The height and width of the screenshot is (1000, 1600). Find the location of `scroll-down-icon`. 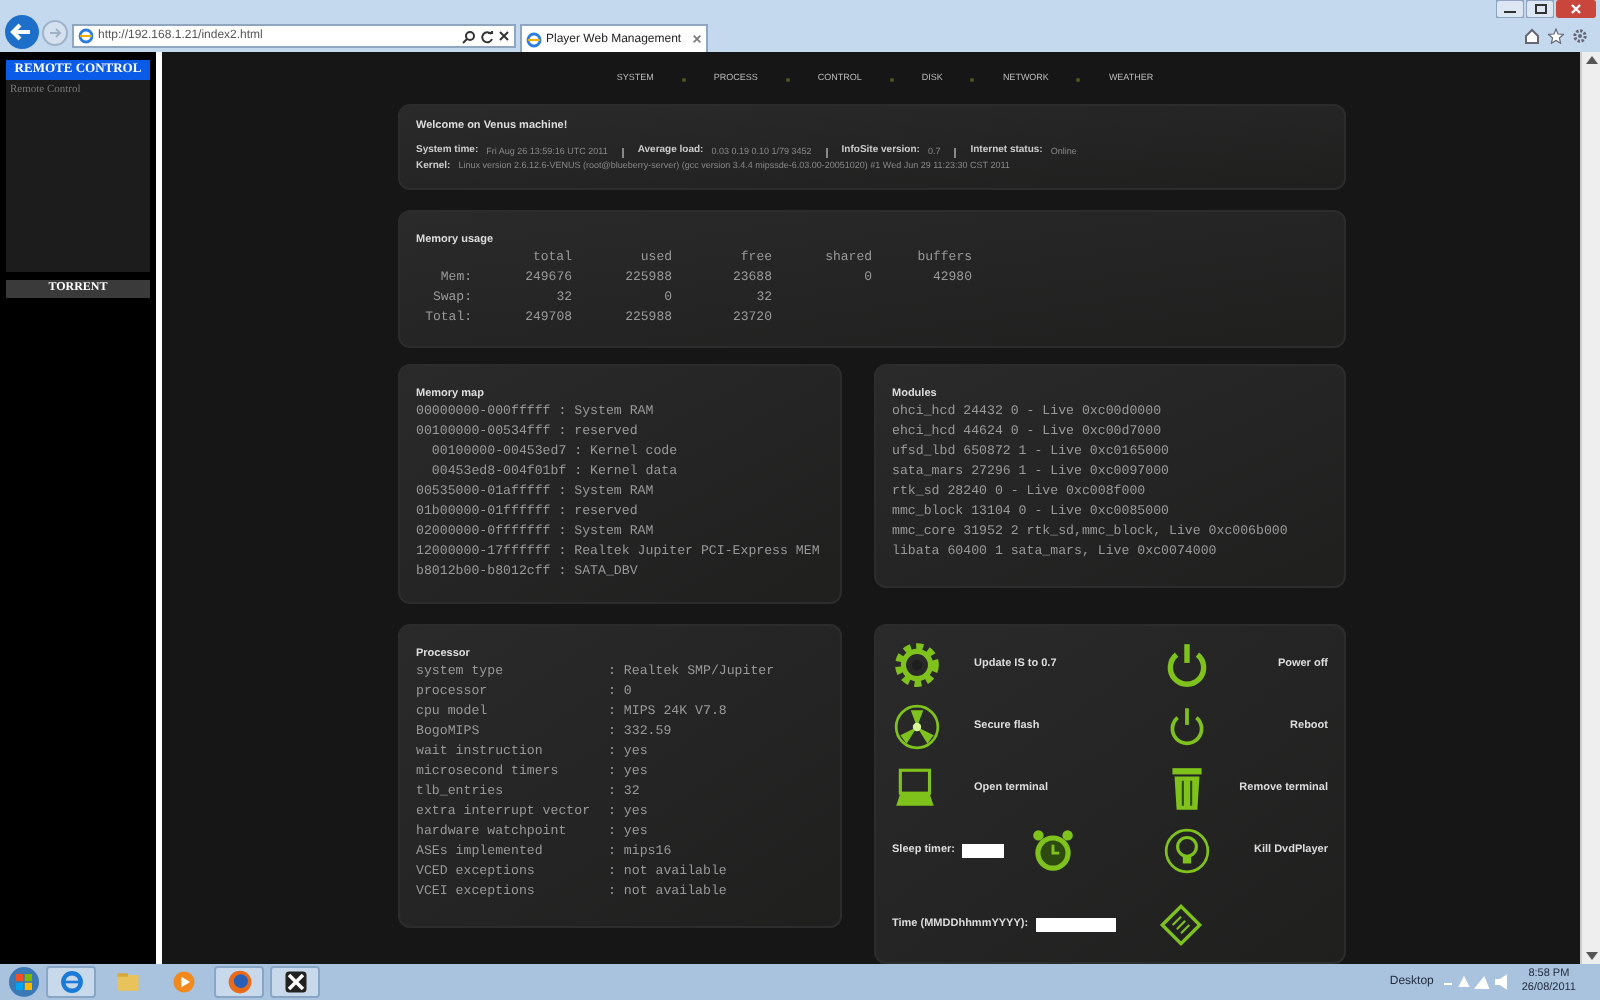

scroll-down-icon is located at coordinates (1591, 956).